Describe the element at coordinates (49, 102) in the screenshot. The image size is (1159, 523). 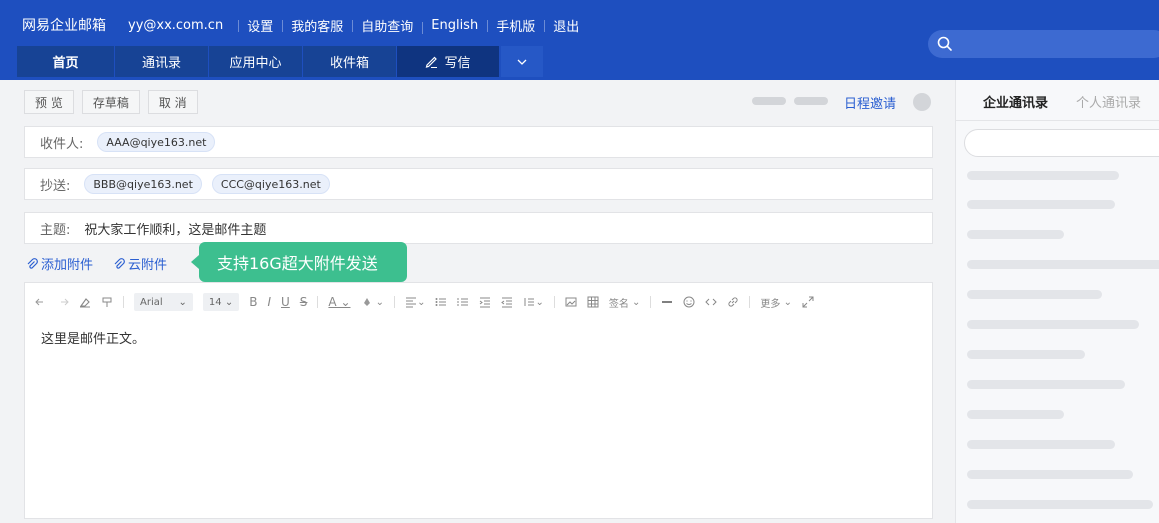
I see `preview-button: 预 览` at that location.